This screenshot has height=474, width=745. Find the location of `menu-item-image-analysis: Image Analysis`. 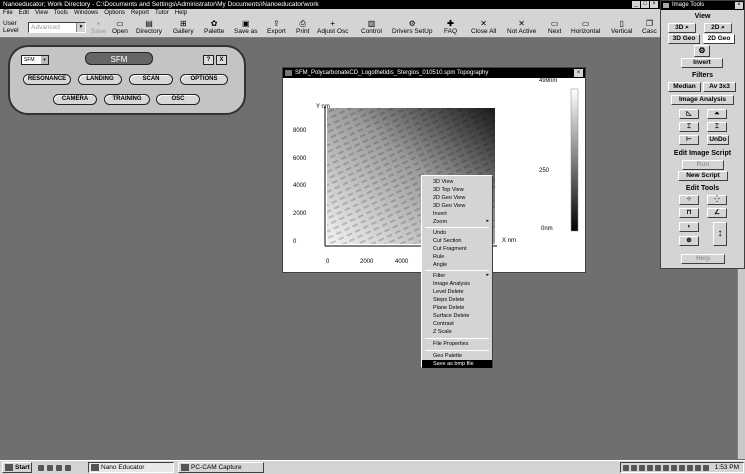

menu-item-image-analysis: Image Analysis is located at coordinates (457, 284).